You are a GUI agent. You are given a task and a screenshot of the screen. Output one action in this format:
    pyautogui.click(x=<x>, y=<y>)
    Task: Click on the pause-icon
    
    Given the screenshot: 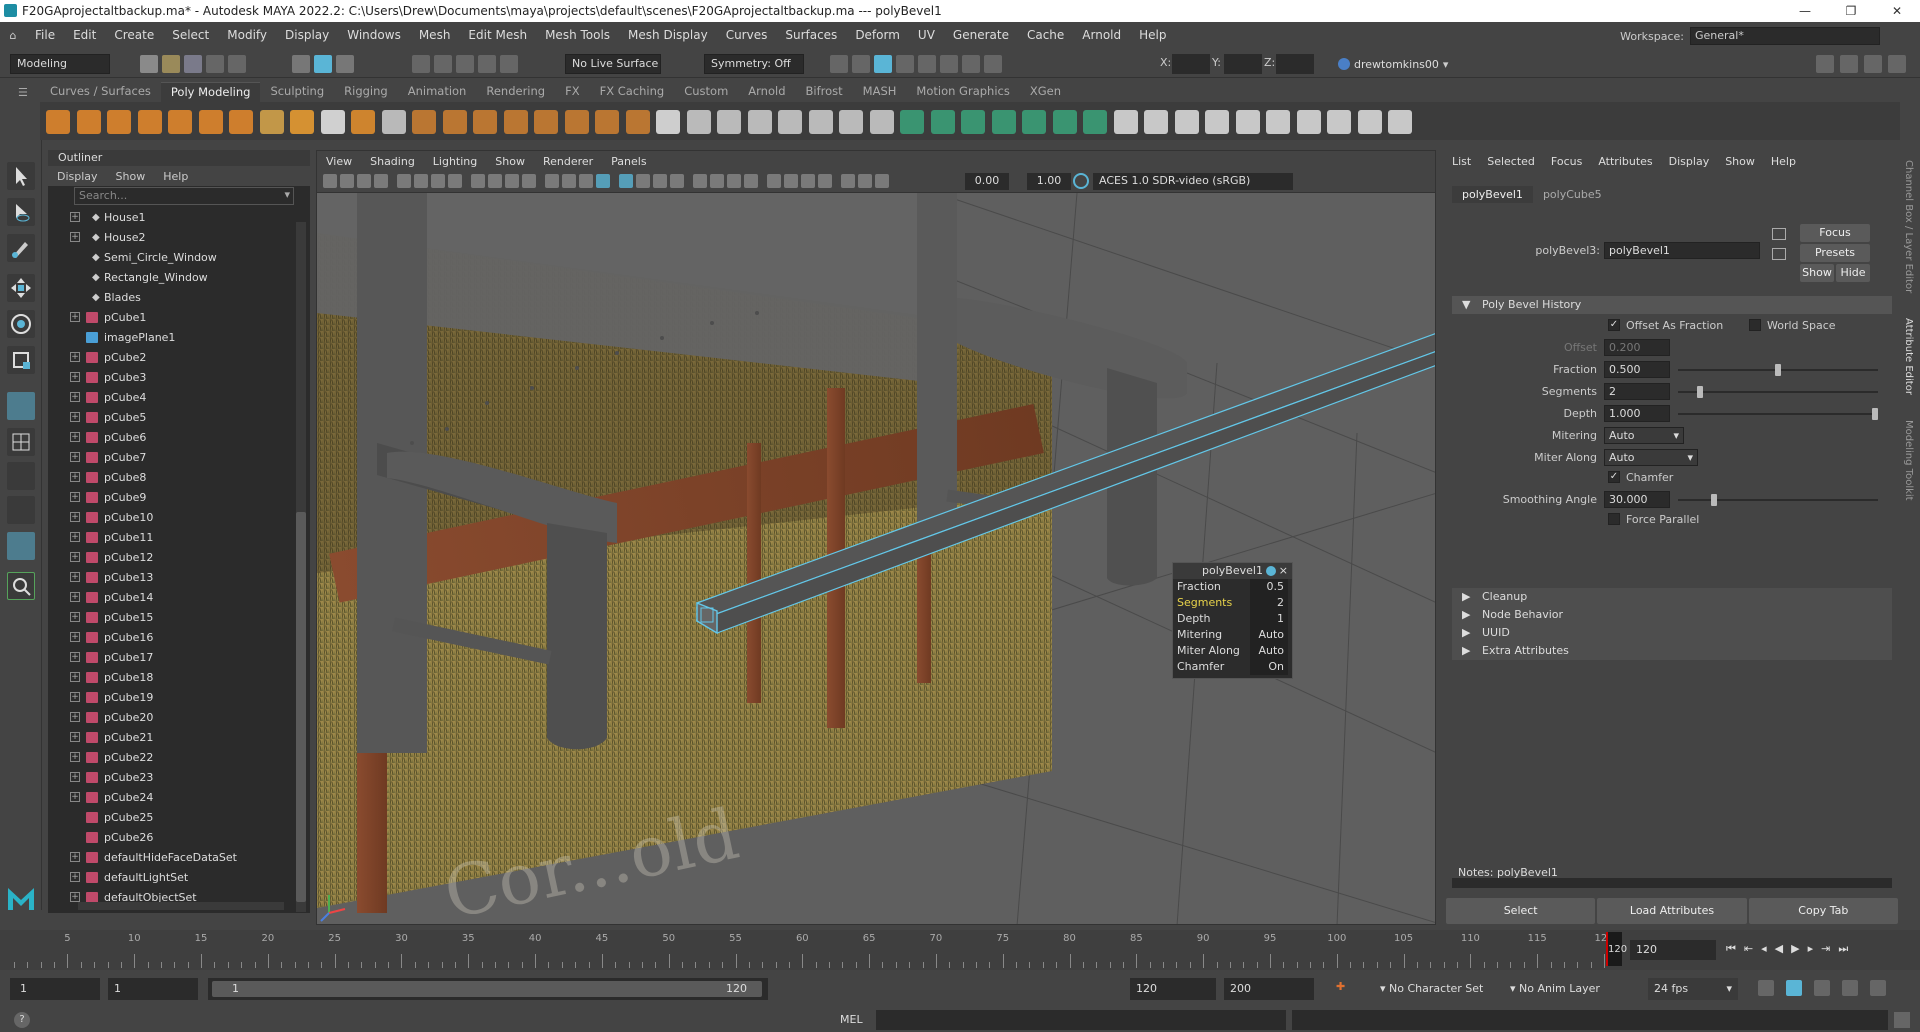 What is the action you would take?
    pyautogui.click(x=993, y=64)
    